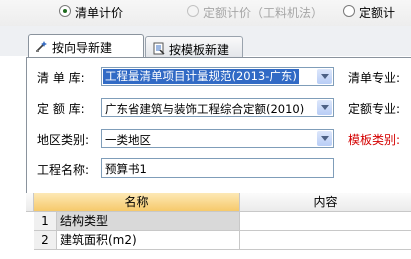 The height and width of the screenshot is (259, 411). What do you see at coordinates (126, 169) in the screenshot?
I see `project-name-value: 预算书1` at bounding box center [126, 169].